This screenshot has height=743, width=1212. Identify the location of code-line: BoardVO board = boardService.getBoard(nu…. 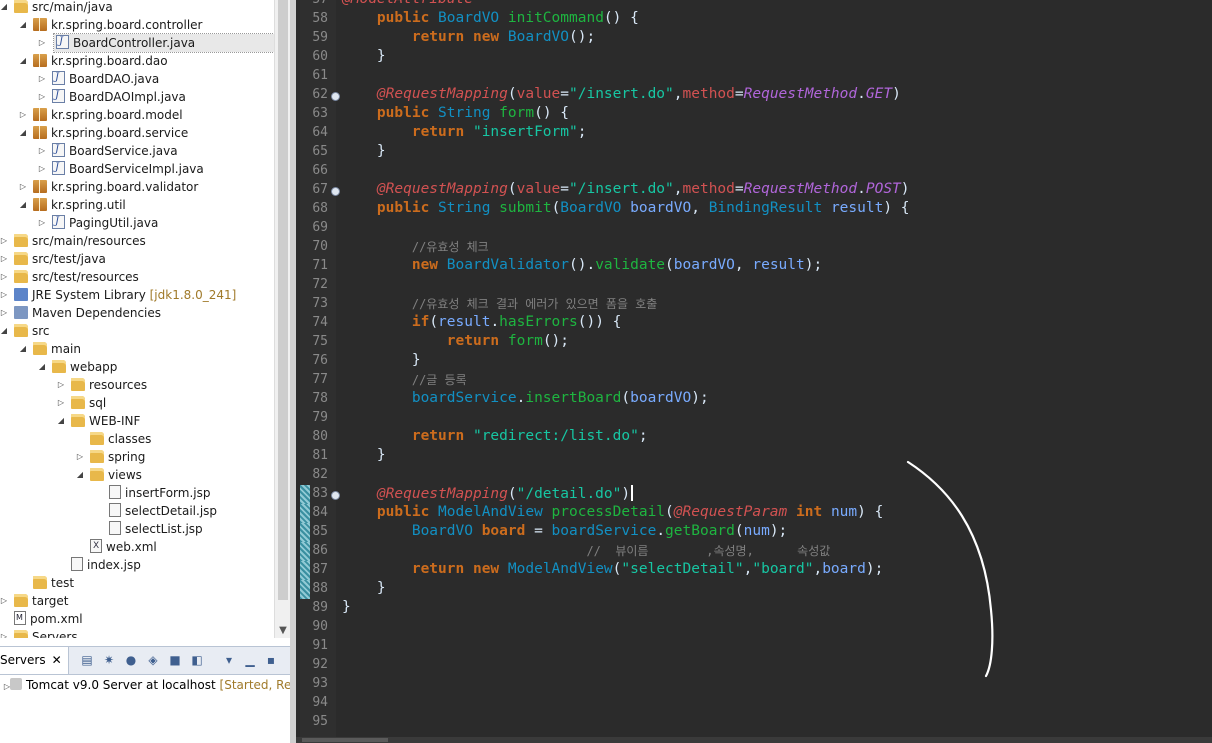
(564, 531).